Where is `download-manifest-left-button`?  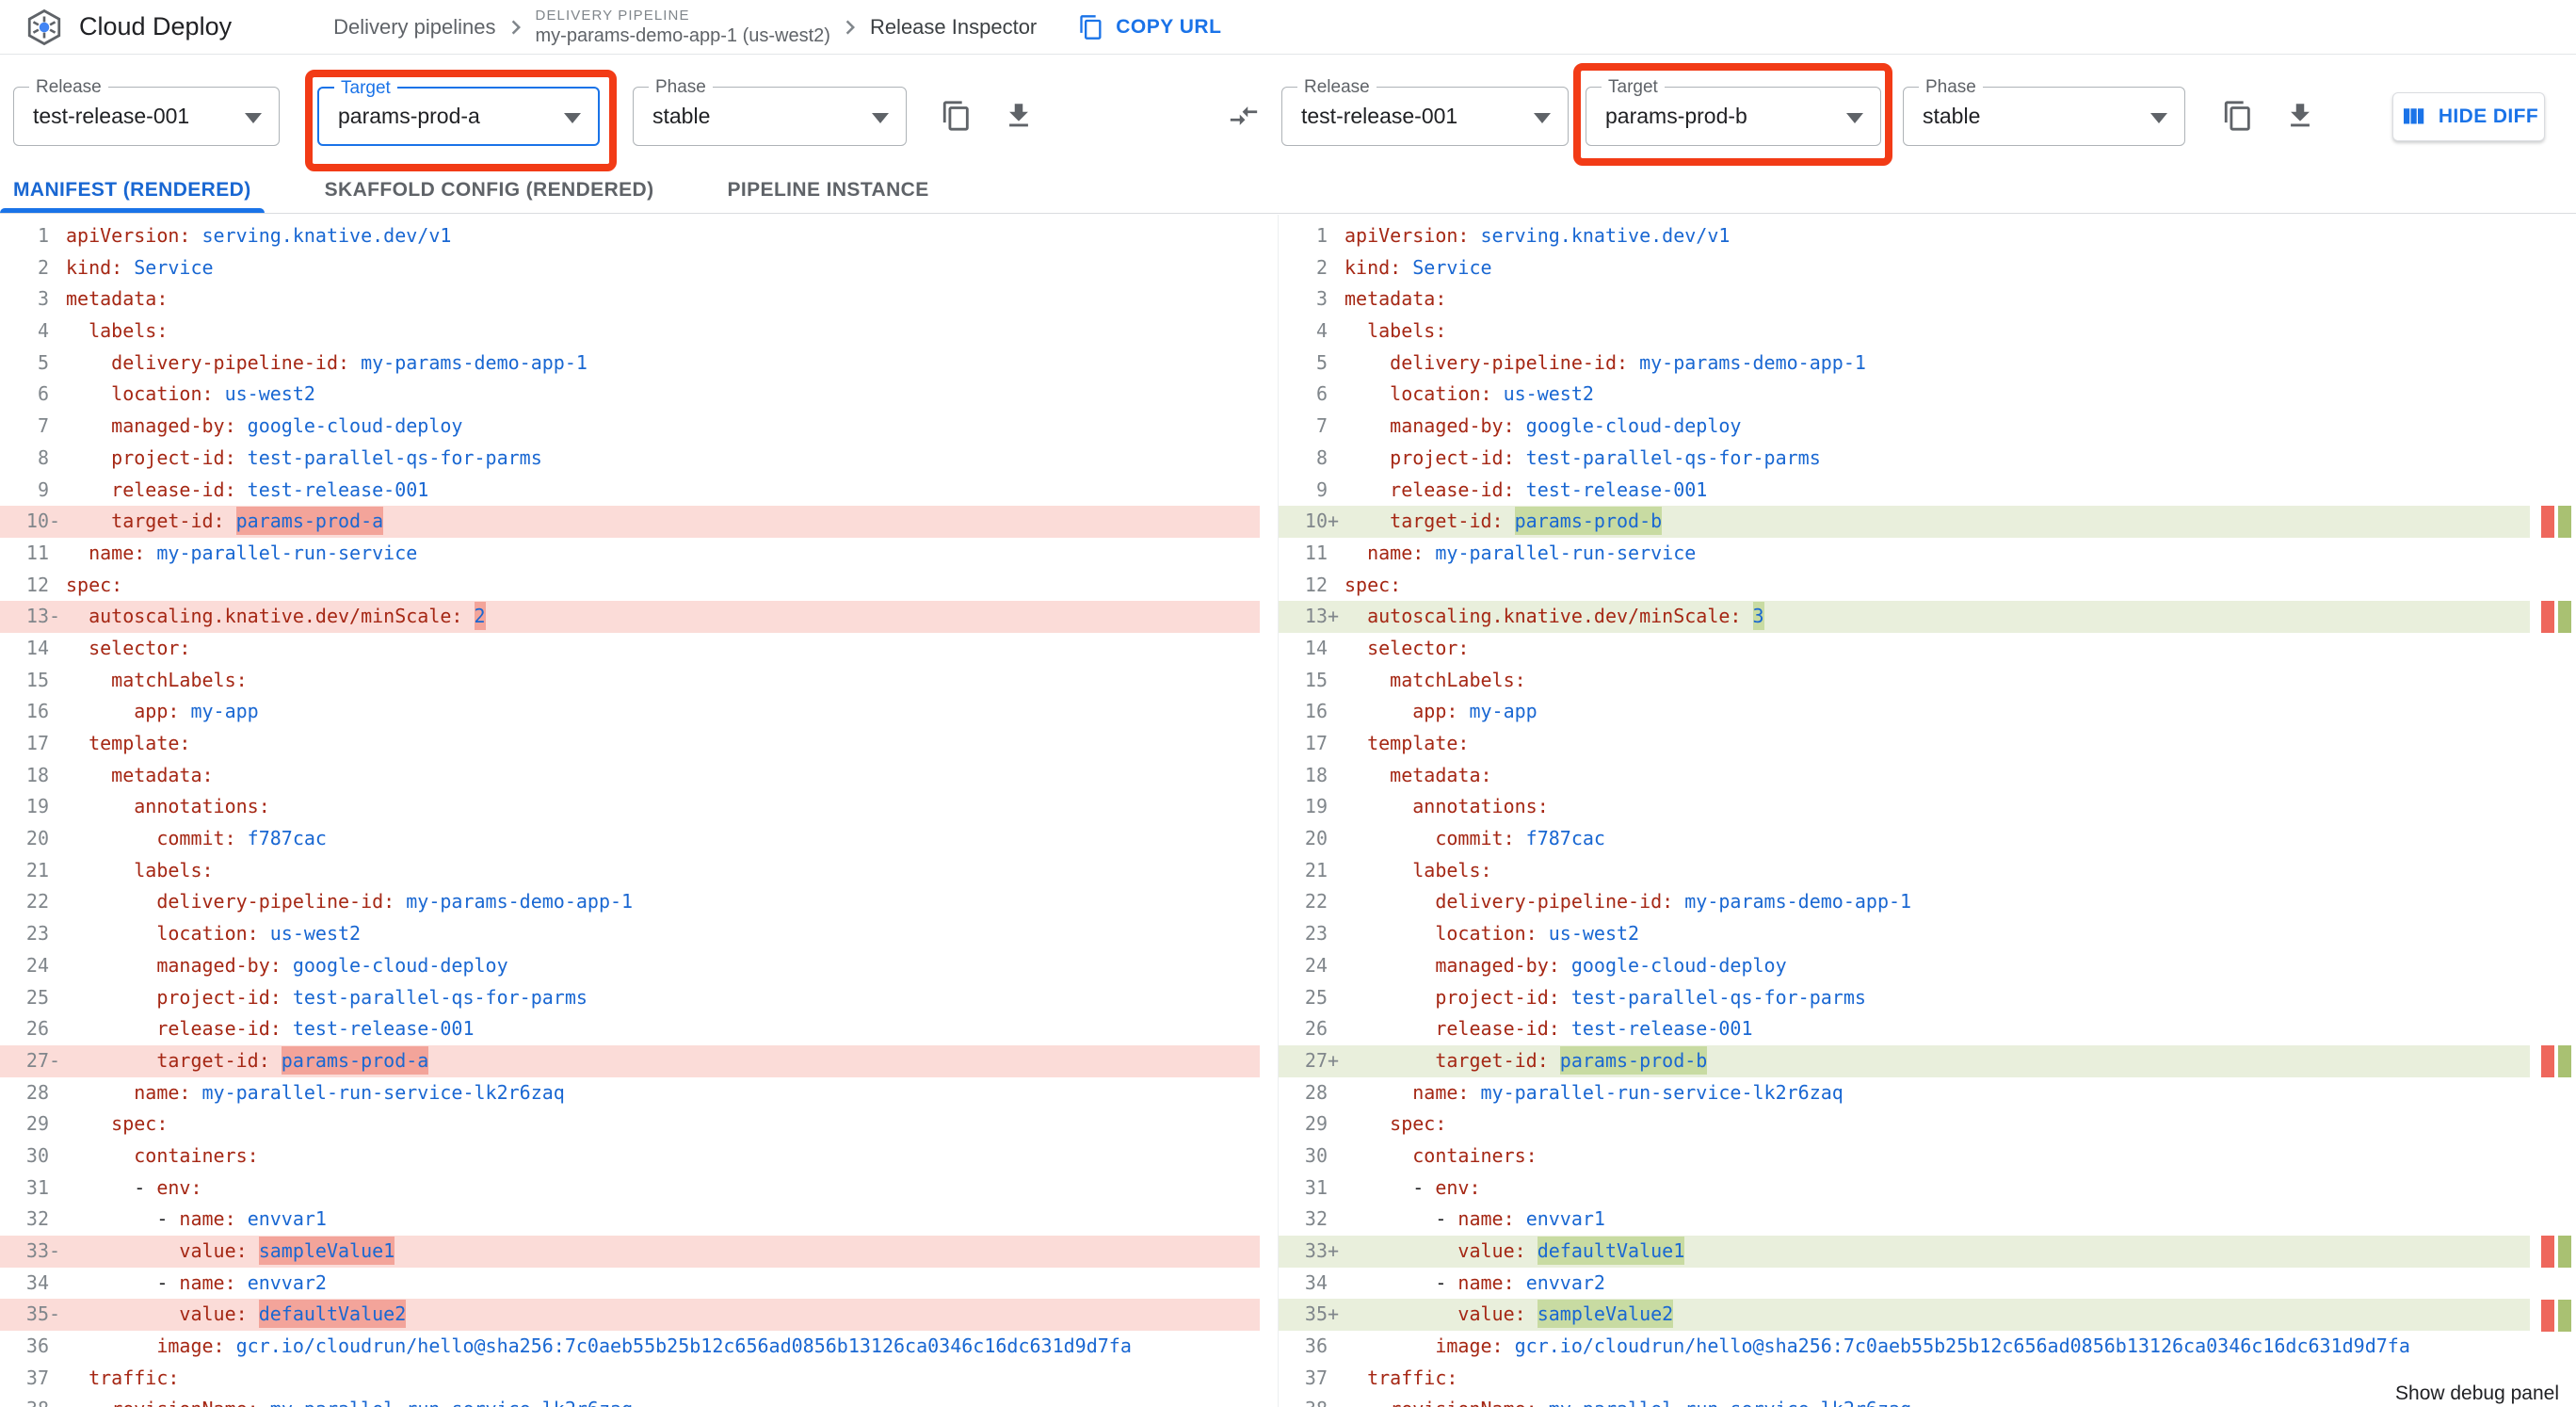 download-manifest-left-button is located at coordinates (1018, 115).